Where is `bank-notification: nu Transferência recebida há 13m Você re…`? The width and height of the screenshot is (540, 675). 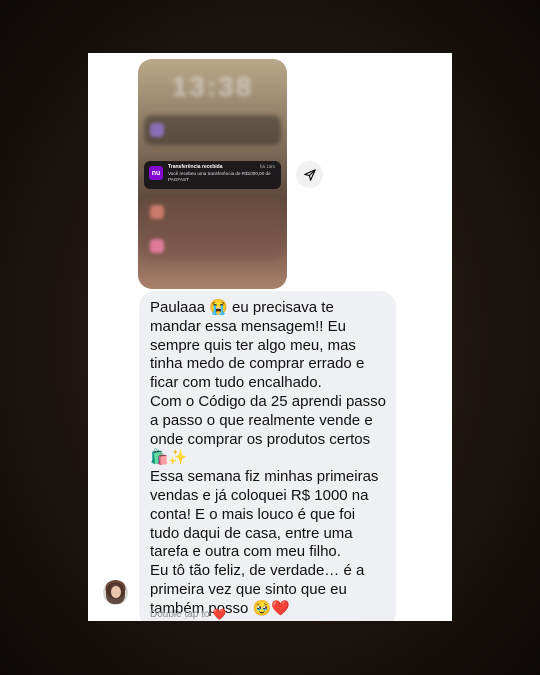
bank-notification: nu Transferência recebida há 13m Você re… is located at coordinates (212, 175).